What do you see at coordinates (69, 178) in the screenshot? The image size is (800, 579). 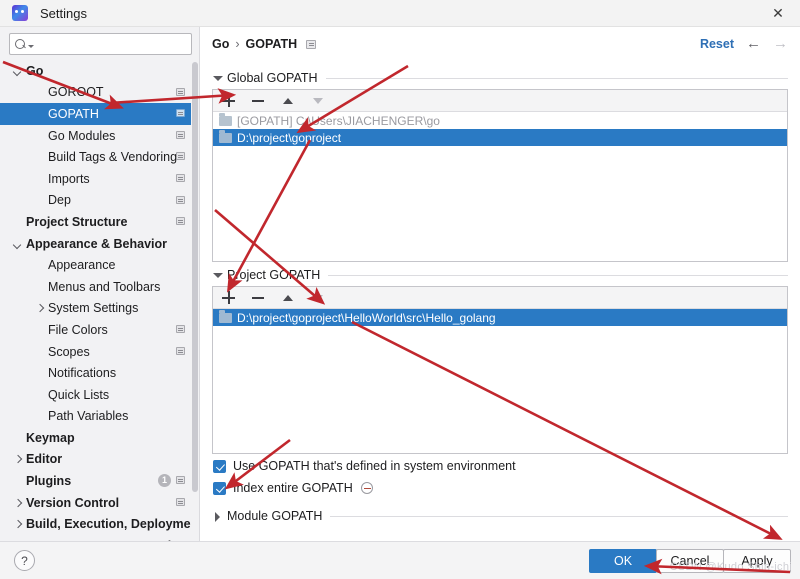 I see `sidebar-item-label: Imports` at bounding box center [69, 178].